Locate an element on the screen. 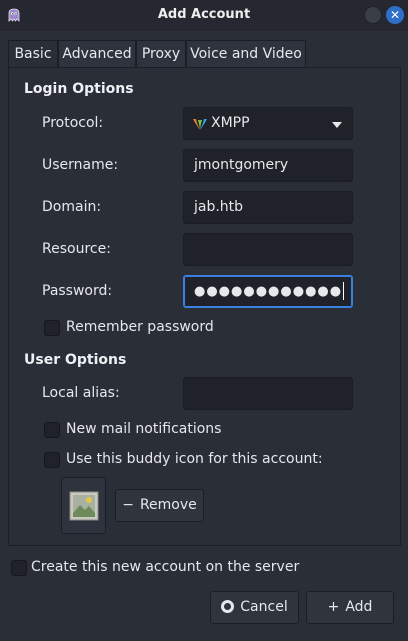 The height and width of the screenshot is (641, 408). buddy-icon-button is located at coordinates (83, 505).